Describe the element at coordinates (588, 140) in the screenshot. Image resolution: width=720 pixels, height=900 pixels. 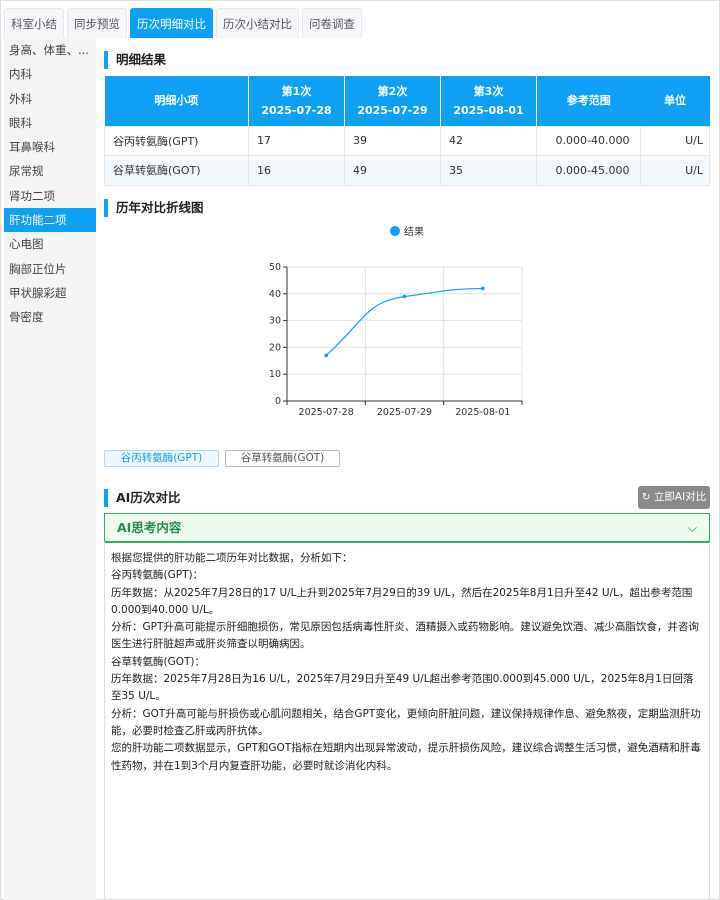
I see `cell-range: 0.000-40.000` at that location.